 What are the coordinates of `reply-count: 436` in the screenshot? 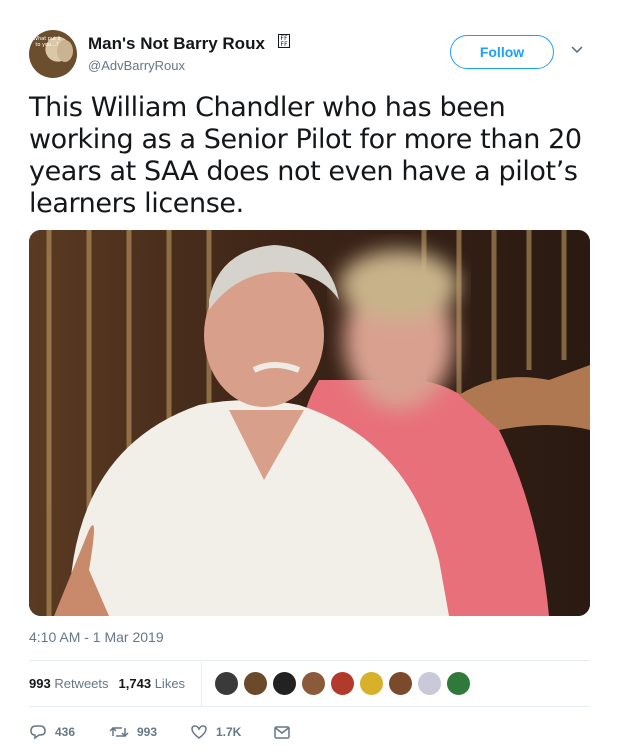 It's located at (65, 732).